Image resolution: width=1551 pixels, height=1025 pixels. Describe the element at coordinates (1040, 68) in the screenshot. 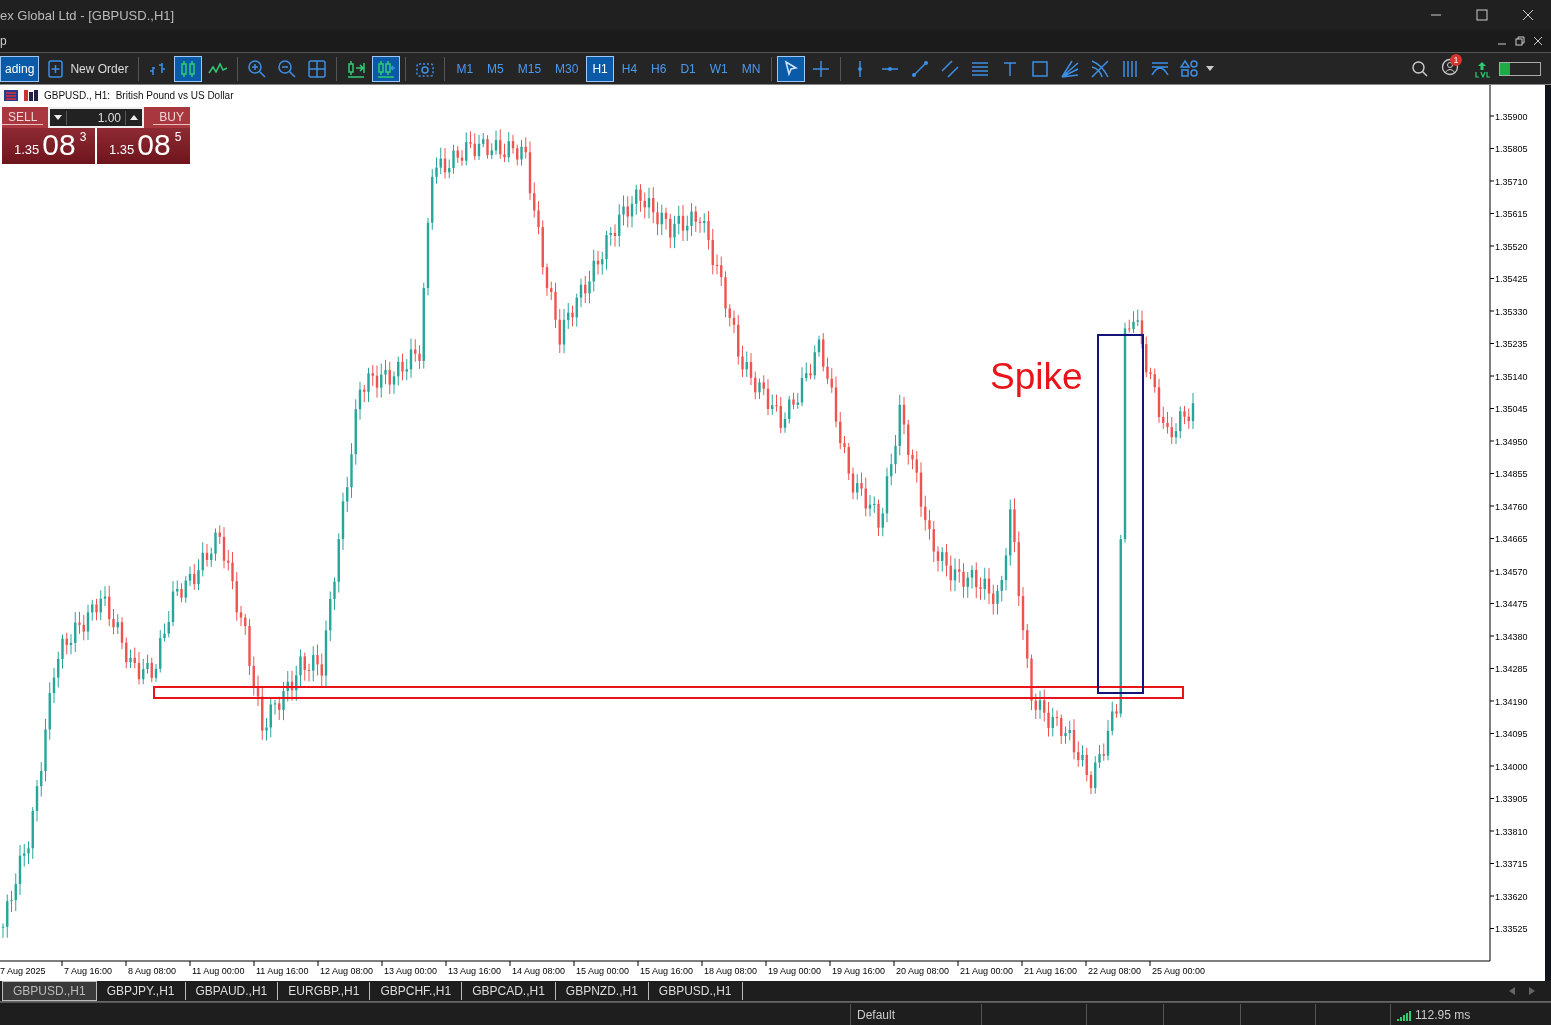

I see `rect-icon` at that location.